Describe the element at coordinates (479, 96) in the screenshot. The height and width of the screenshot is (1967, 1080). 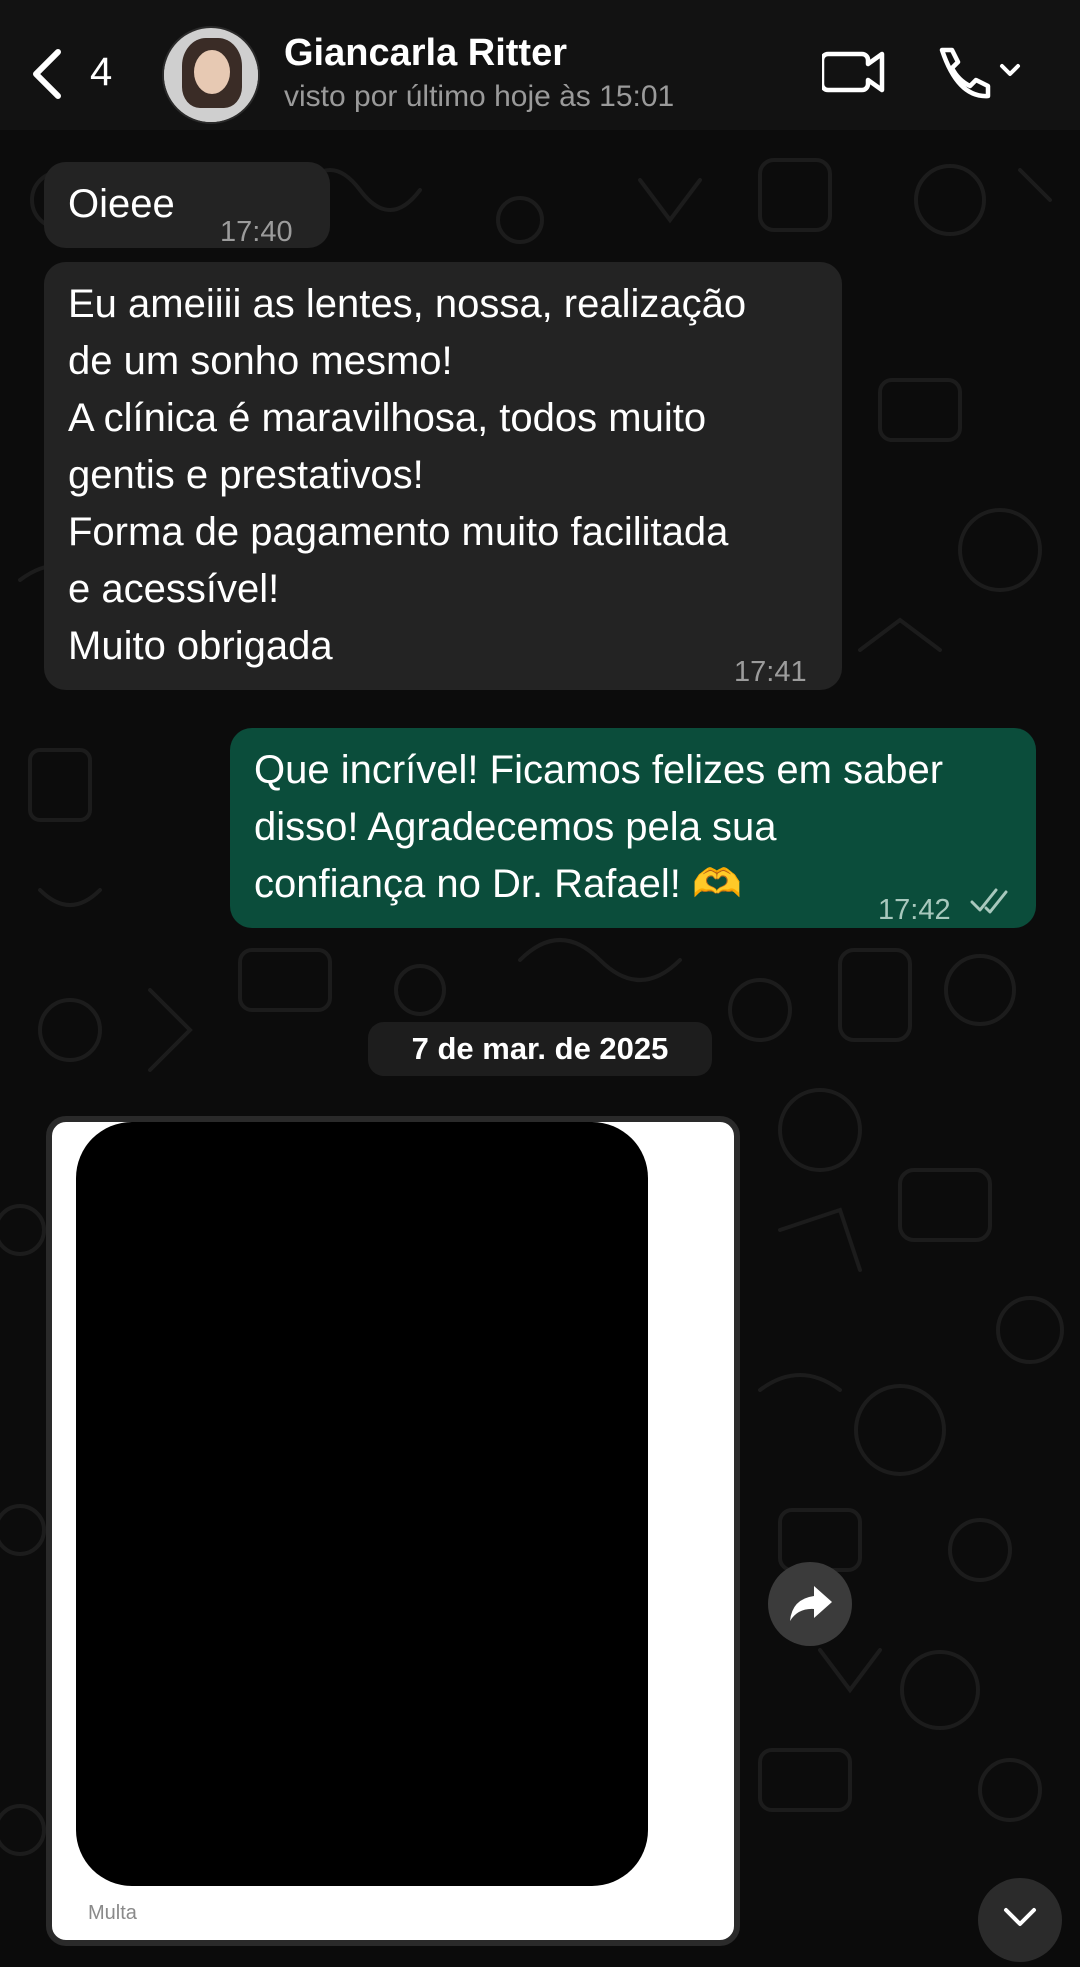
I see `last-seen-status: visto por último hoje às 15:01` at that location.